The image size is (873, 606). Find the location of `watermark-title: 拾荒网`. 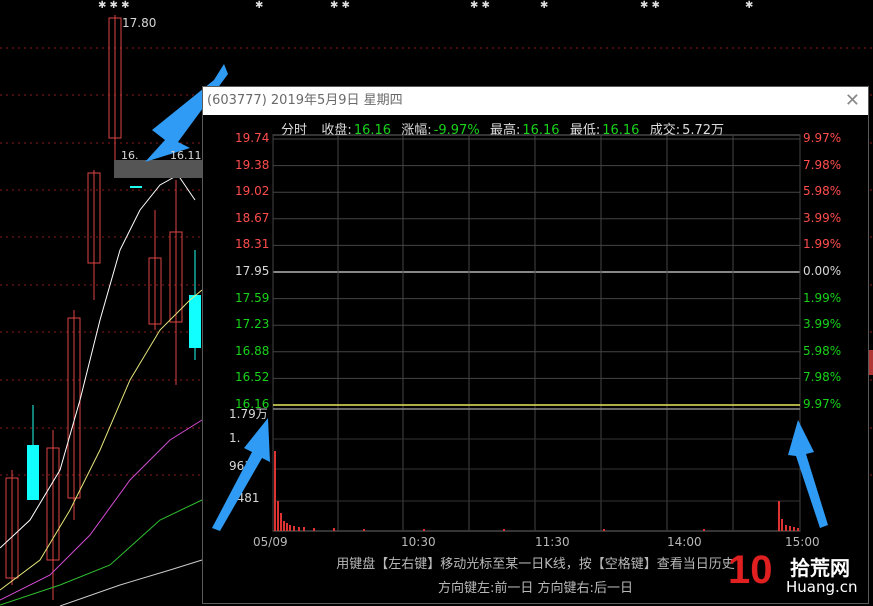

watermark-title: 拾荒网 is located at coordinates (820, 568).